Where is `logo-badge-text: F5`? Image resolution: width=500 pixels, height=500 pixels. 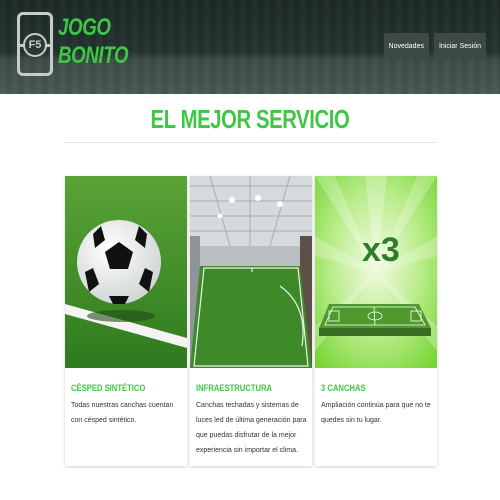 logo-badge-text: F5 is located at coordinates (35, 45).